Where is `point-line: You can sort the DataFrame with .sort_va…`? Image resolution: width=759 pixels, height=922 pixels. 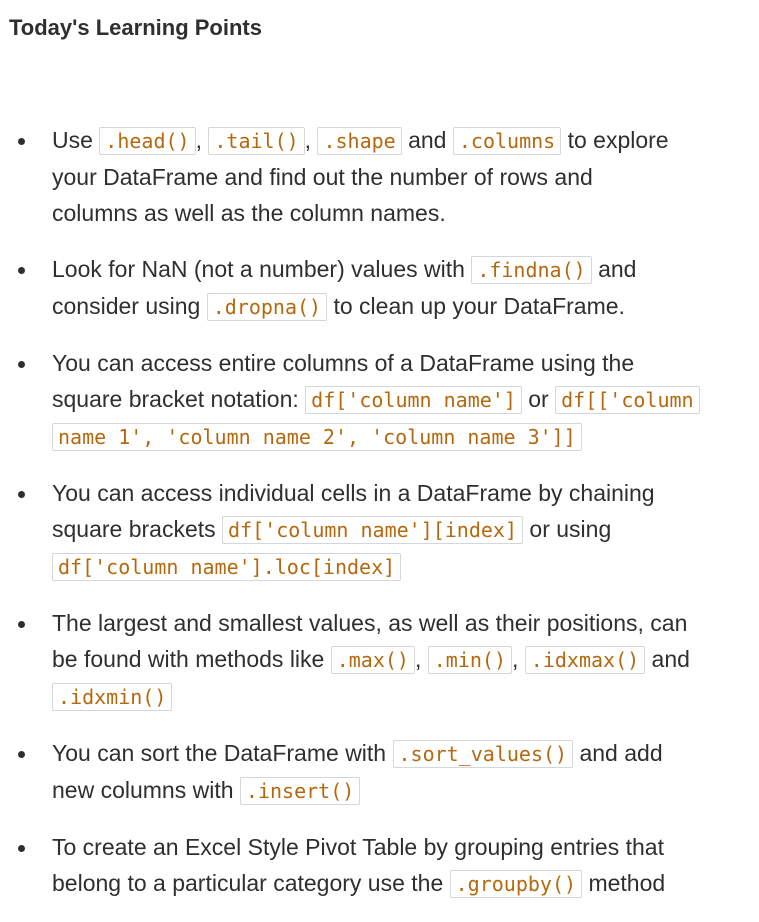 point-line: You can sort the DataFrame with .sort_va… is located at coordinates (402, 753).